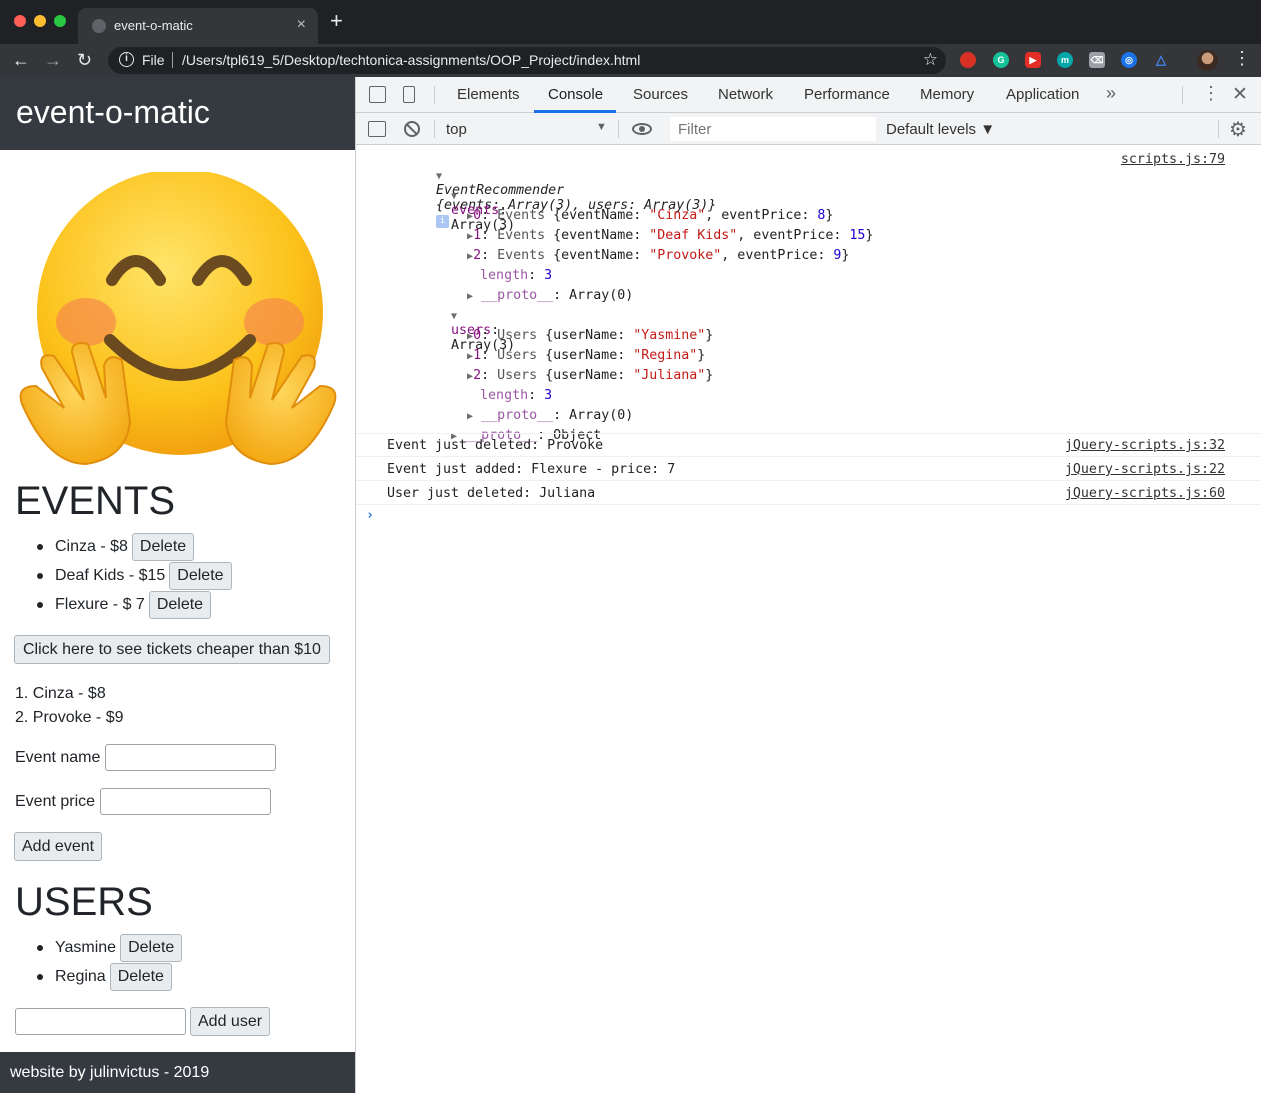  What do you see at coordinates (491, 493) in the screenshot?
I see `console-log-message: User just deleted: Juliana` at bounding box center [491, 493].